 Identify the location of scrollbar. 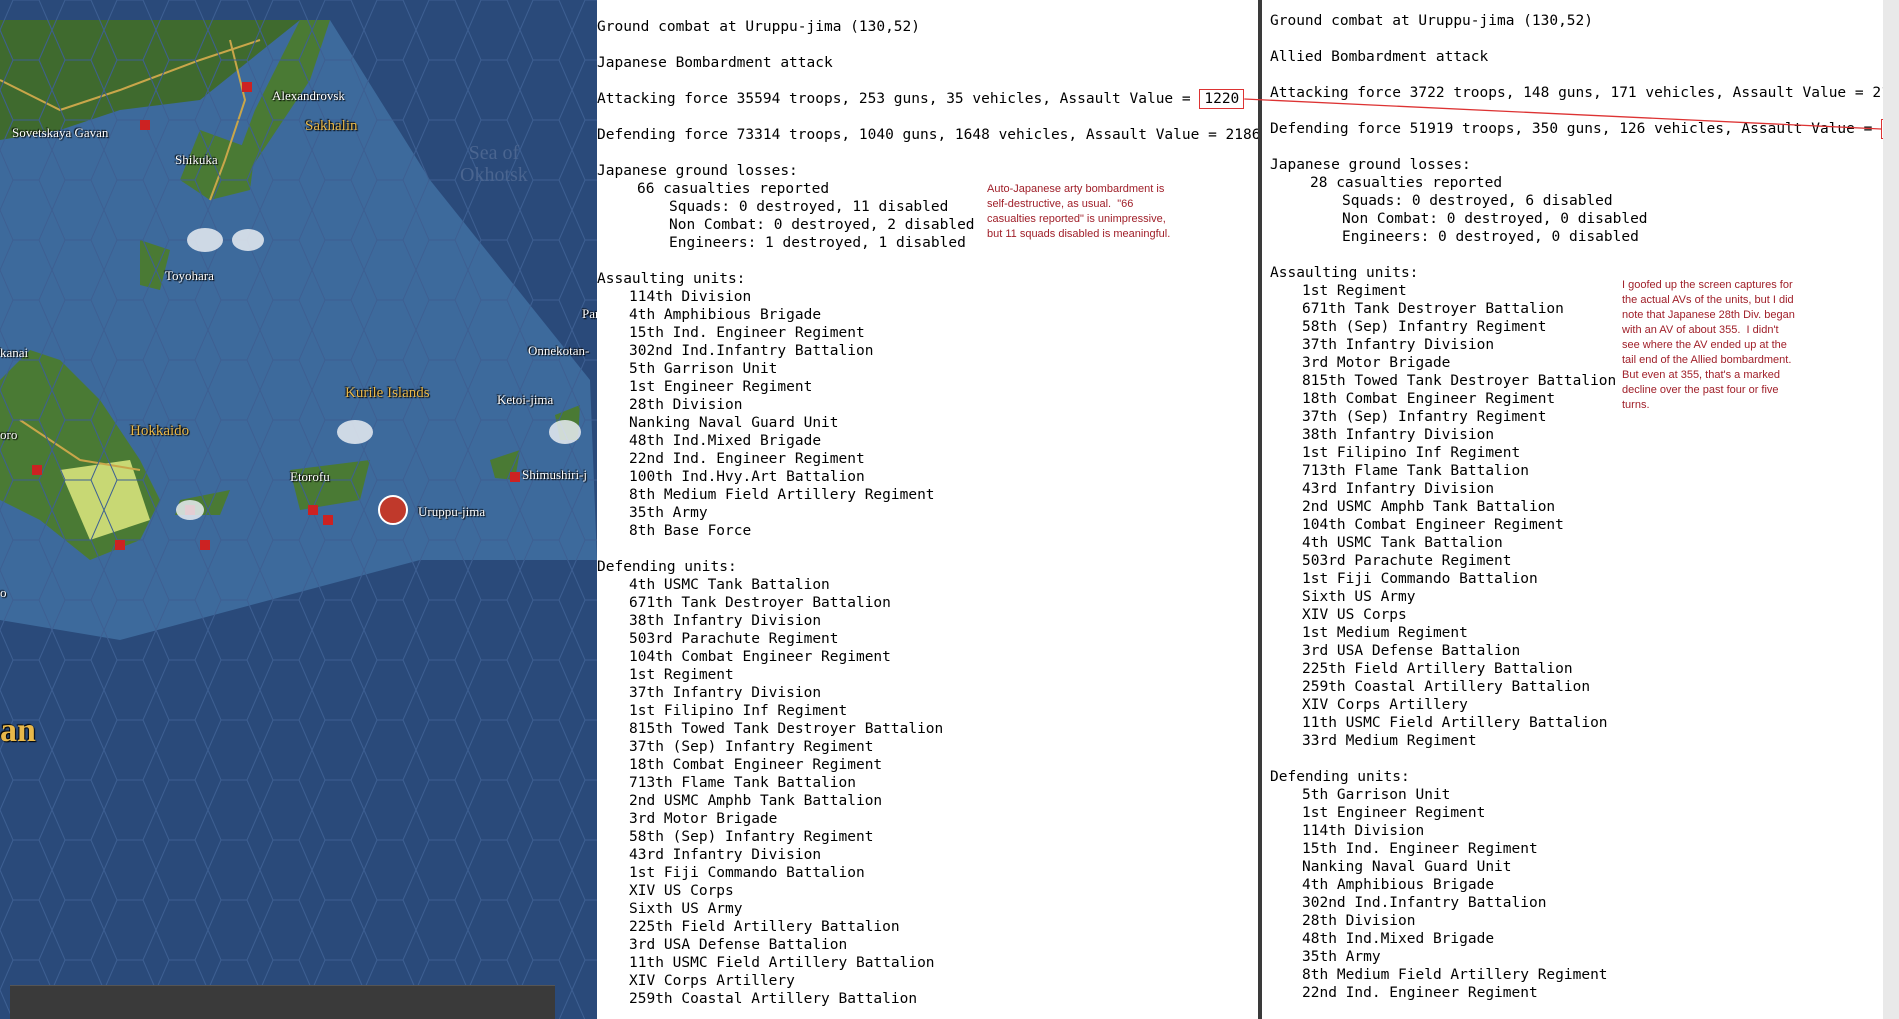
(1891, 509).